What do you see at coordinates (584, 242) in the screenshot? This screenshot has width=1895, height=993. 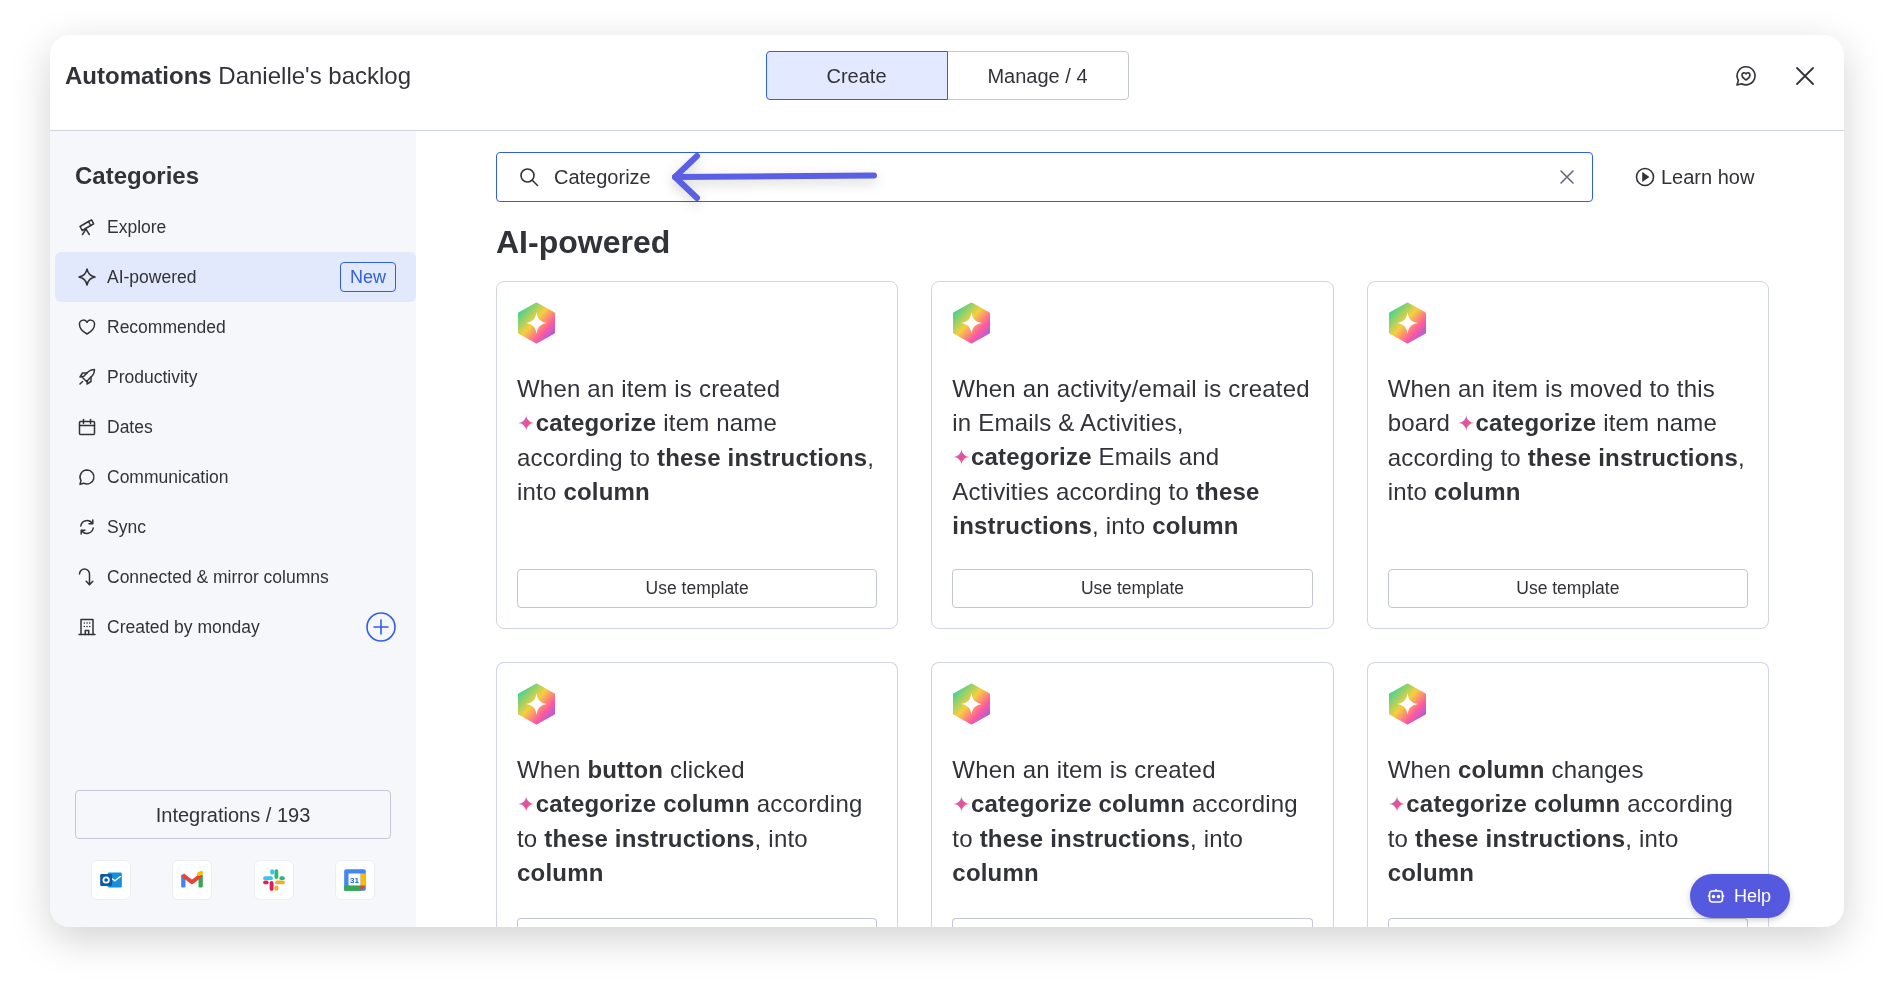 I see `section-heading: AI-powered` at bounding box center [584, 242].